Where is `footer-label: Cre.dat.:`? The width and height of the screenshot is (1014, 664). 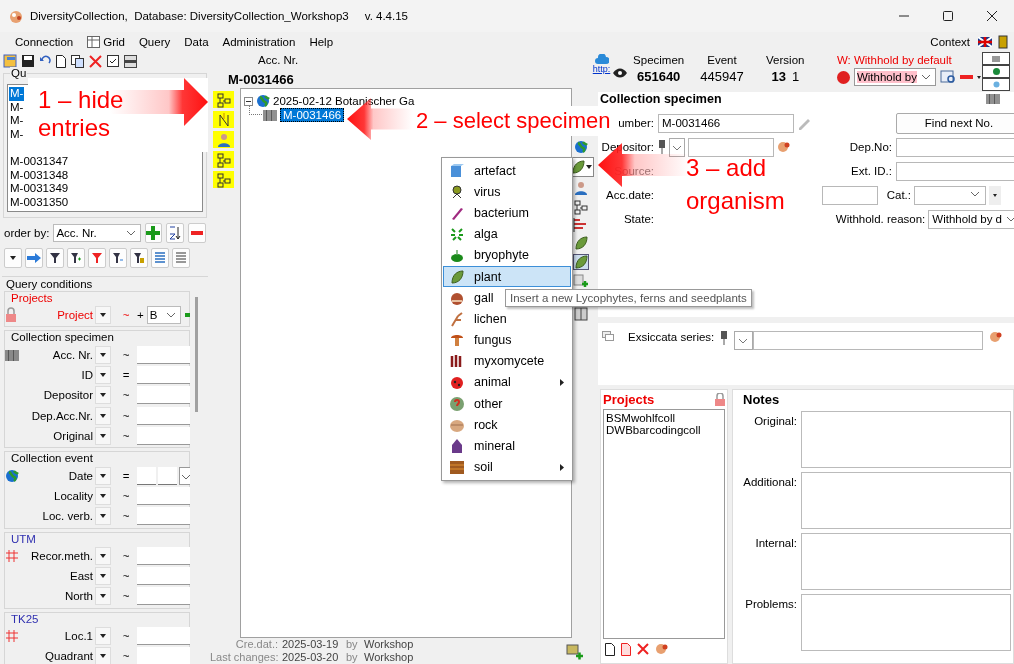 footer-label: Cre.dat.: is located at coordinates (256, 644).